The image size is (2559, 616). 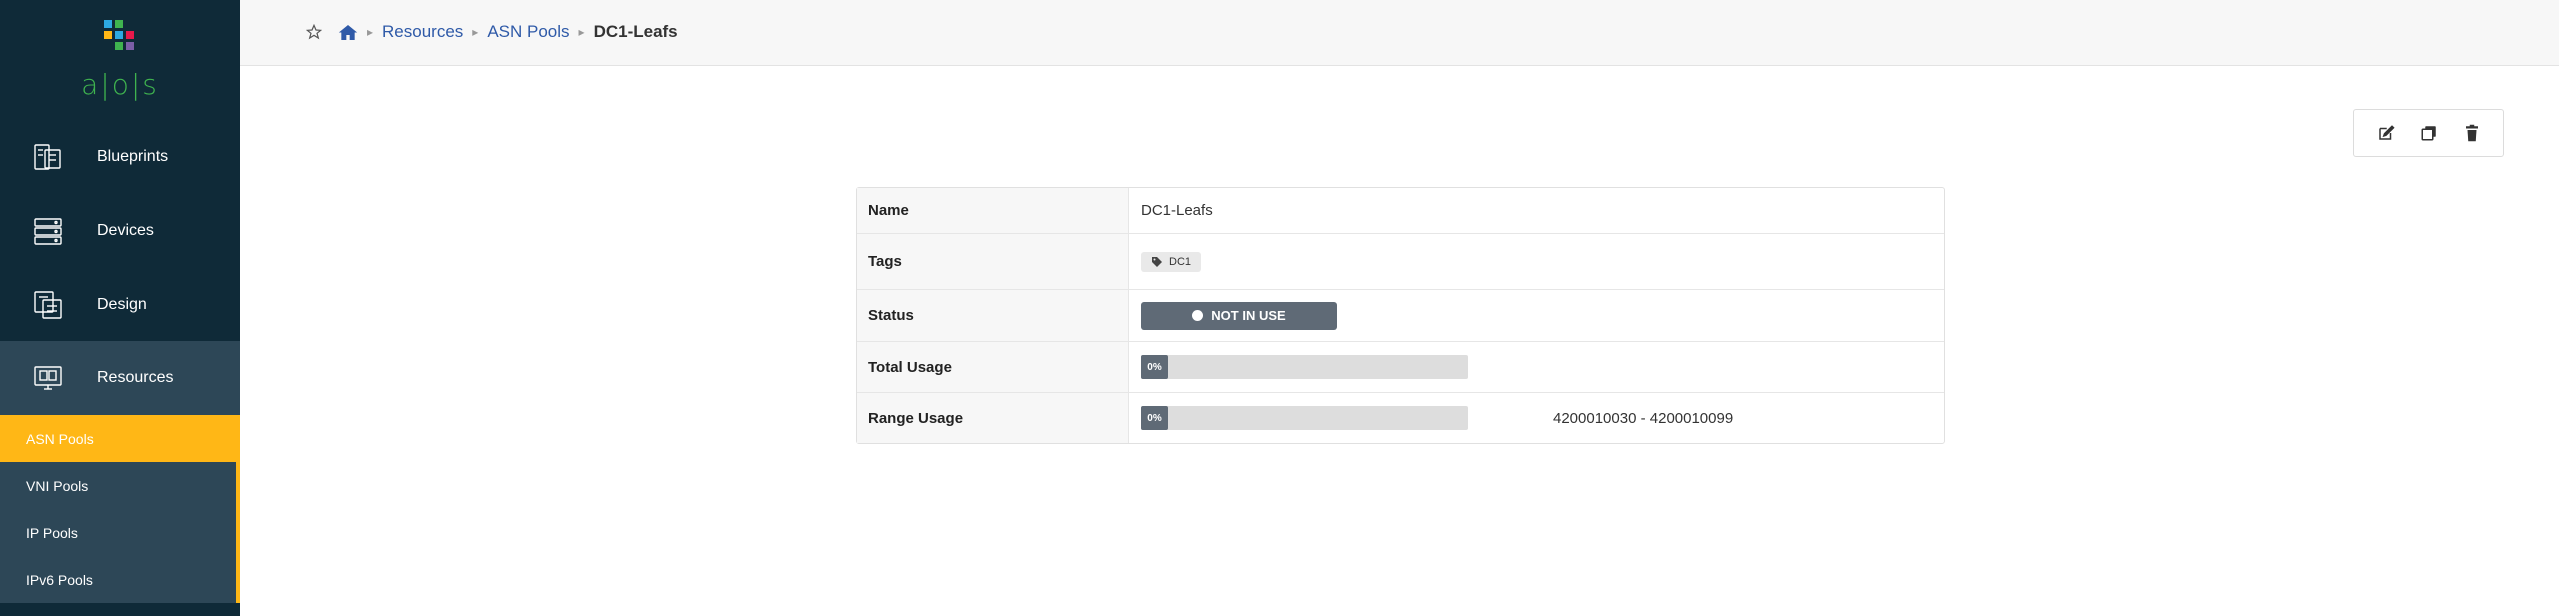 What do you see at coordinates (314, 32) in the screenshot?
I see `star-icon` at bounding box center [314, 32].